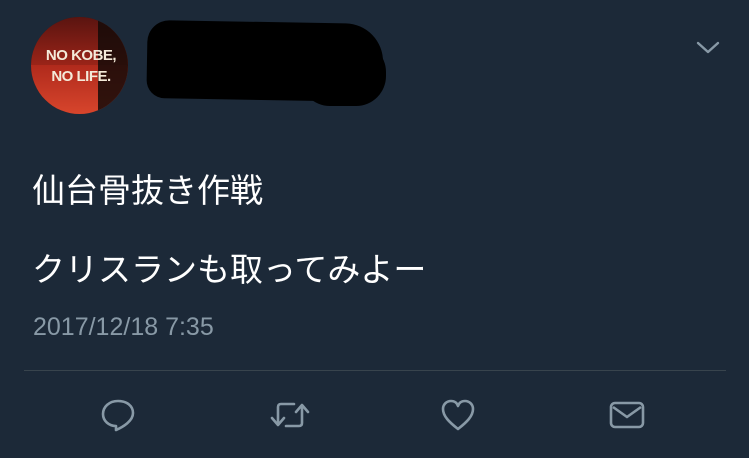  Describe the element at coordinates (708, 48) in the screenshot. I see `chevron-down-icon` at that location.